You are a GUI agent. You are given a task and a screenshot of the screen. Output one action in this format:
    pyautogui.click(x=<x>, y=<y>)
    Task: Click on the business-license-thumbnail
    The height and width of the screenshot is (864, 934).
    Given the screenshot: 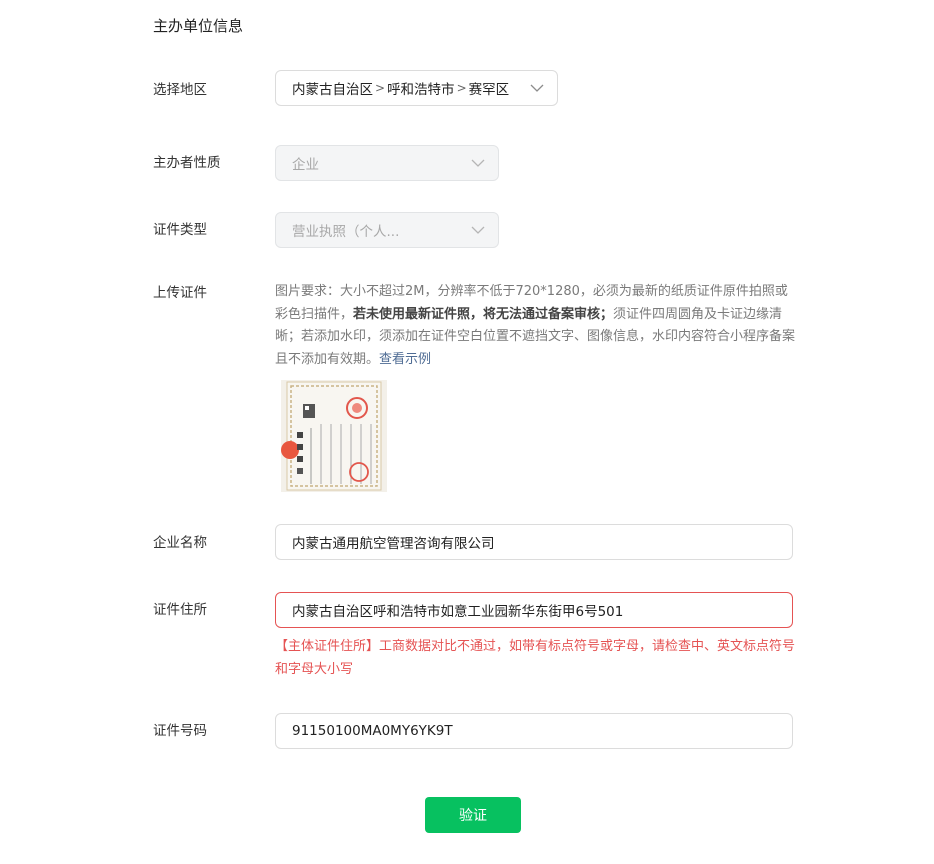 What is the action you would take?
    pyautogui.click(x=334, y=436)
    